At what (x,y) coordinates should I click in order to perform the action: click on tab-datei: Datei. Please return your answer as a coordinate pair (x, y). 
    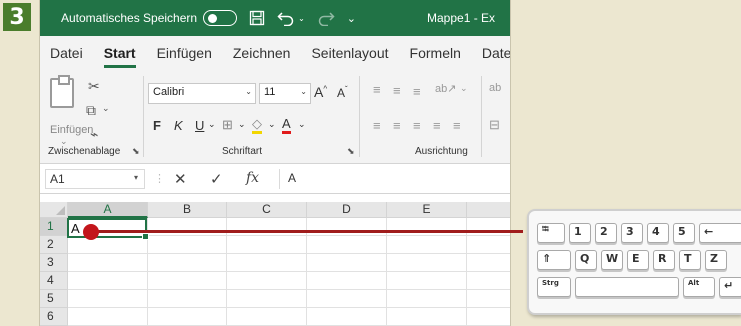
    Looking at the image, I should click on (66, 57).